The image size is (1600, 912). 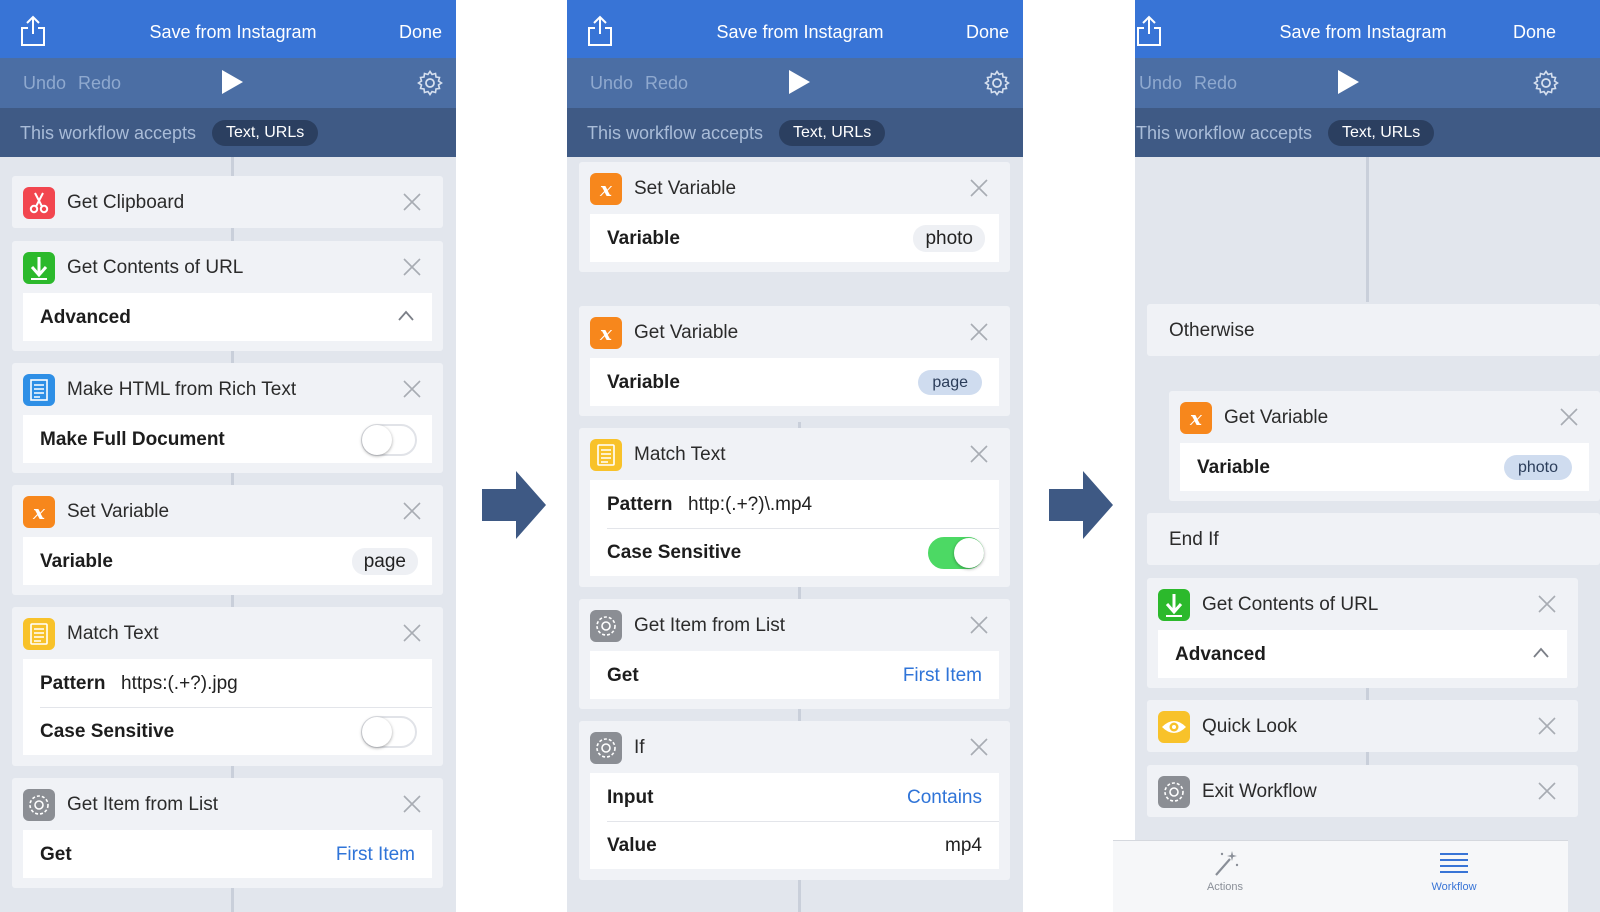 I want to click on make-full-document-label: Make Full Document, so click(x=132, y=439).